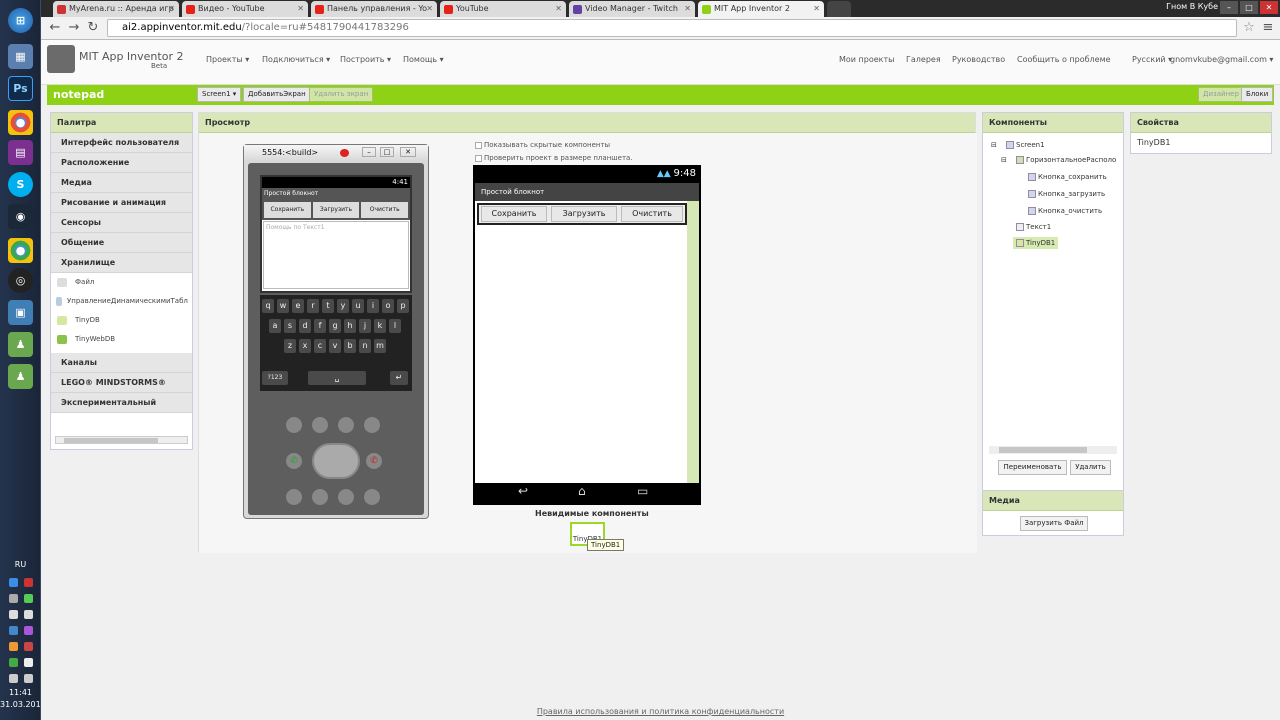 The image size is (1280, 720). I want to click on palette-category-storage: Хранилище, so click(121, 263).